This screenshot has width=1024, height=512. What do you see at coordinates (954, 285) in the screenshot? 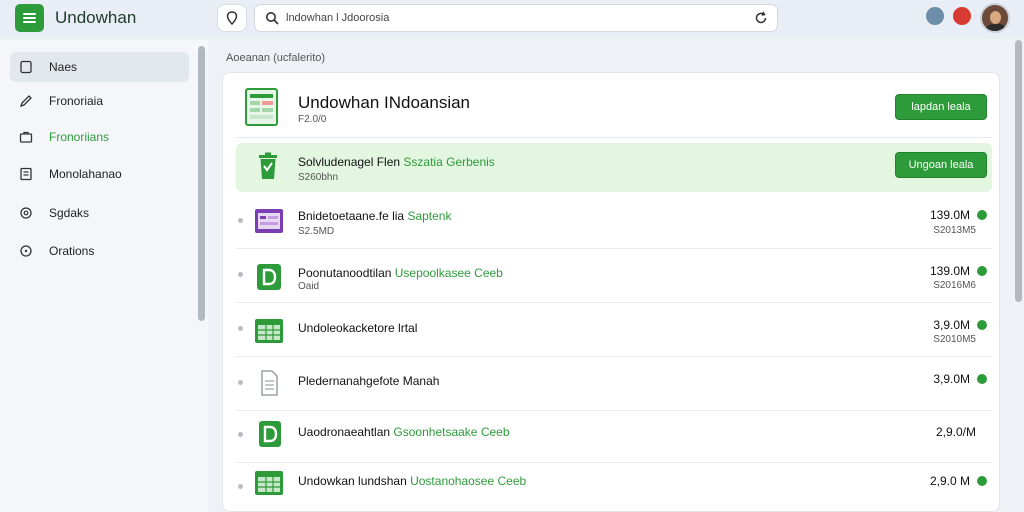
I see `row-value-sub: S2016M6` at bounding box center [954, 285].